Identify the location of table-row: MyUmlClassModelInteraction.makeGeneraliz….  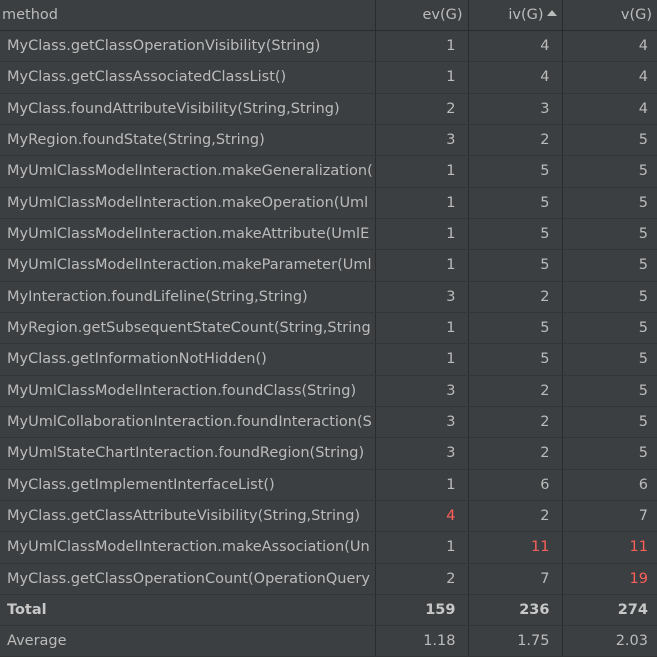
(328, 171).